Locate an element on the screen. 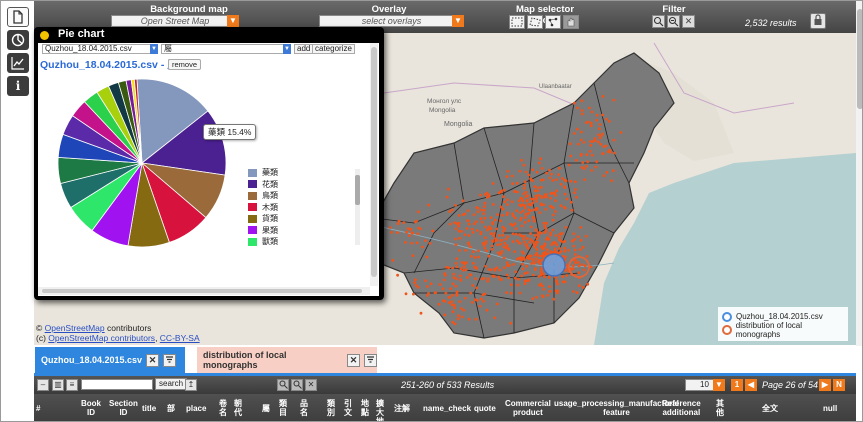  pie-legend-item: 木類 is located at coordinates (295, 208).